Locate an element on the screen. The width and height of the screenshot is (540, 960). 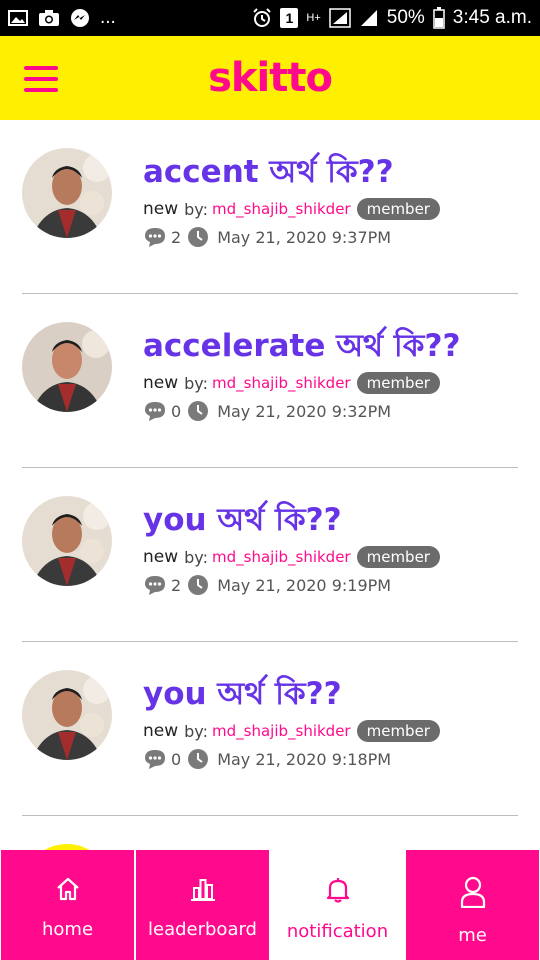
leaderboard-icon is located at coordinates (203, 891).